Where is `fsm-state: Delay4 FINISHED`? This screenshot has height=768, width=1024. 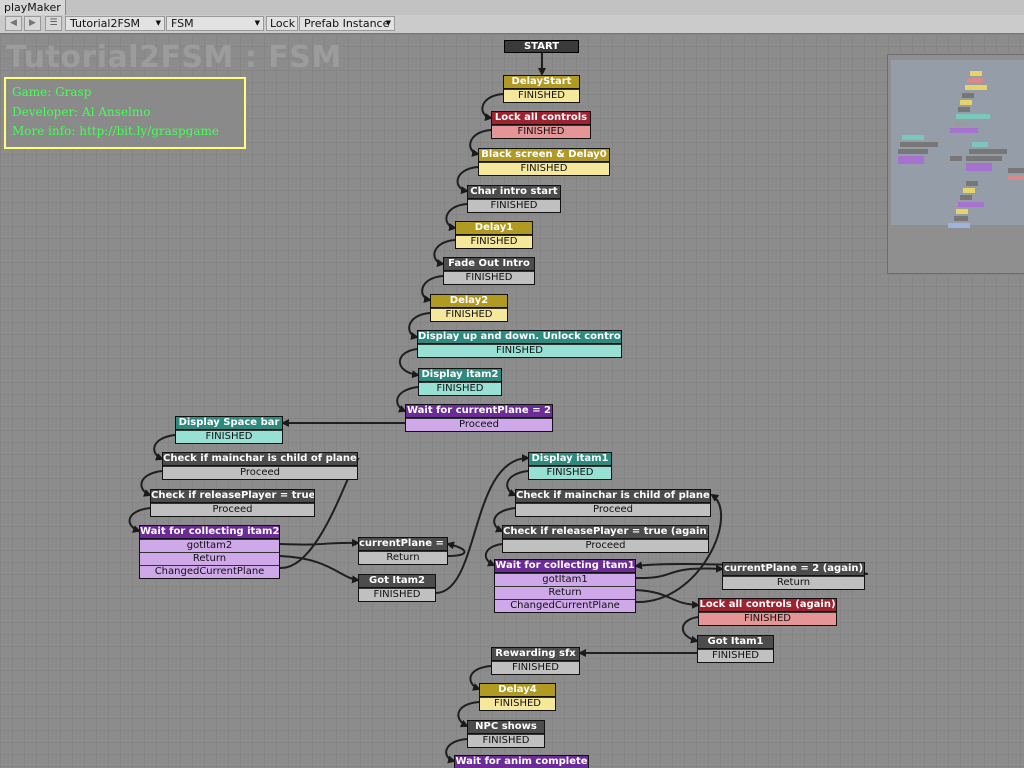 fsm-state: Delay4 FINISHED is located at coordinates (517, 697).